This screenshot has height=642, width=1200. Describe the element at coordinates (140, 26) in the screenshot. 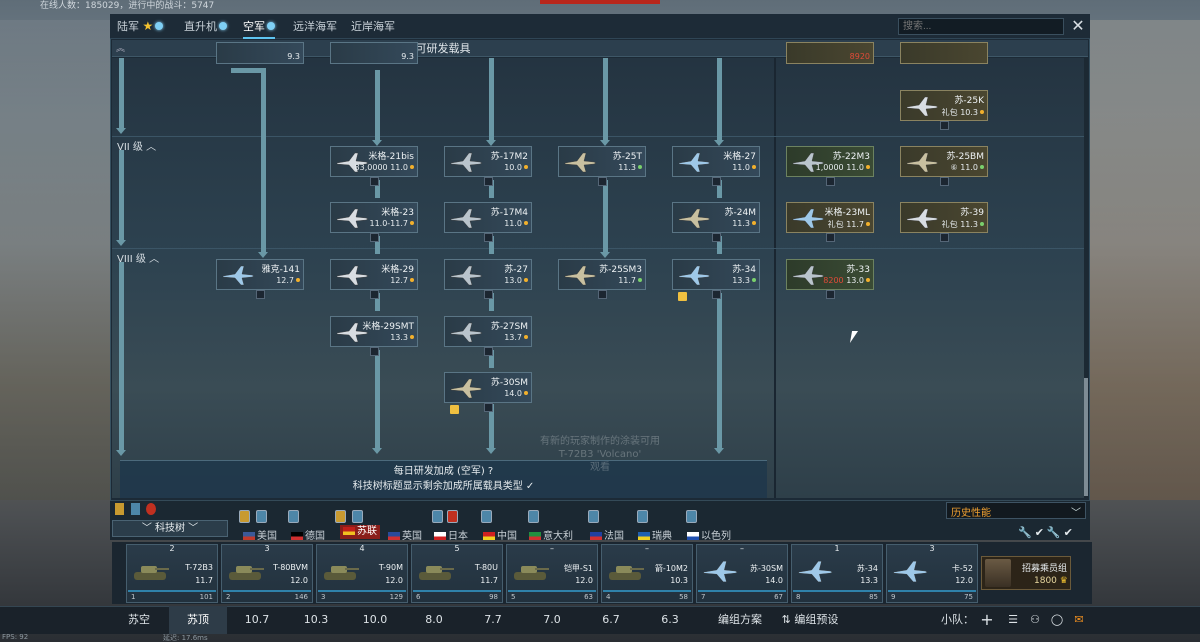

I see `tab-ground: 陆军 ★` at that location.